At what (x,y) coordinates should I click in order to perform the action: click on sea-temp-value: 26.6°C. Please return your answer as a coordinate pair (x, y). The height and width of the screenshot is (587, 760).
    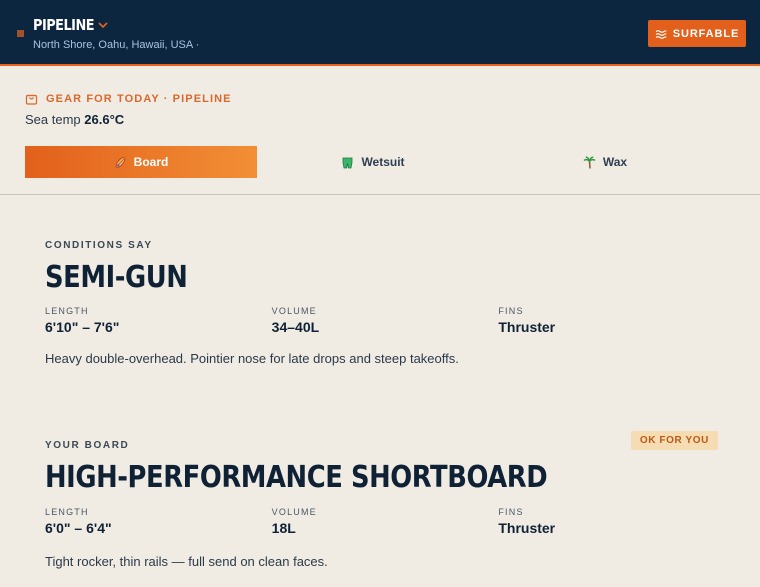
    Looking at the image, I should click on (104, 119).